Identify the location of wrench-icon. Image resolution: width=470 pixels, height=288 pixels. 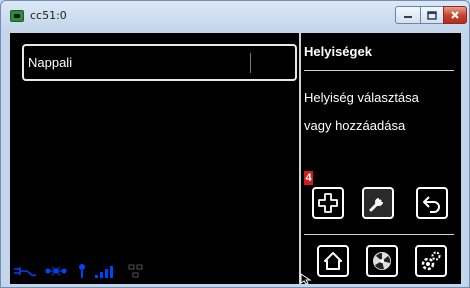
(376, 205).